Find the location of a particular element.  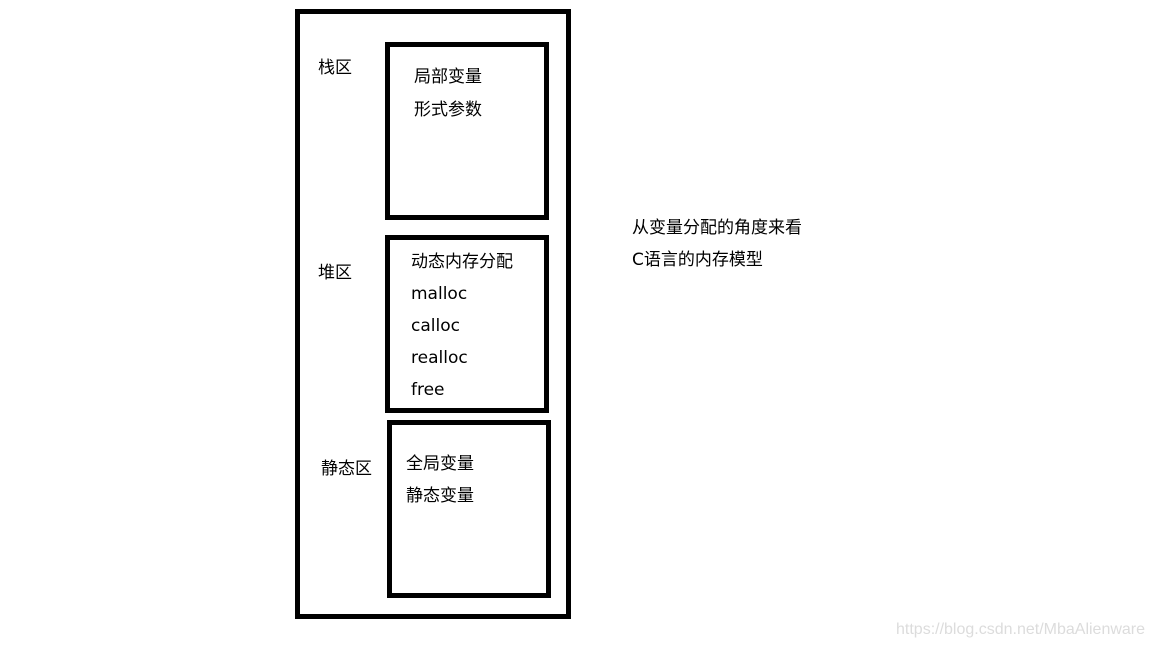

caption-line-1: 从变量分配的角度来看 is located at coordinates (717, 228).